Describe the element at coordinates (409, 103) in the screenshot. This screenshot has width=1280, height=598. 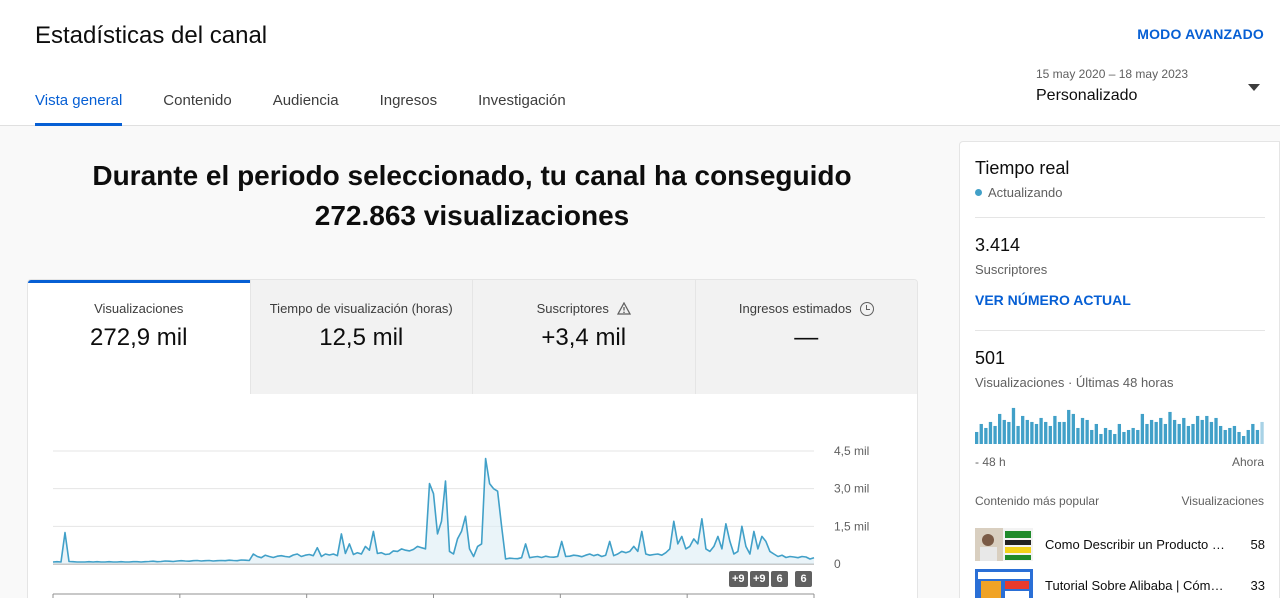
I see `tab-revenue: Ingresos` at that location.